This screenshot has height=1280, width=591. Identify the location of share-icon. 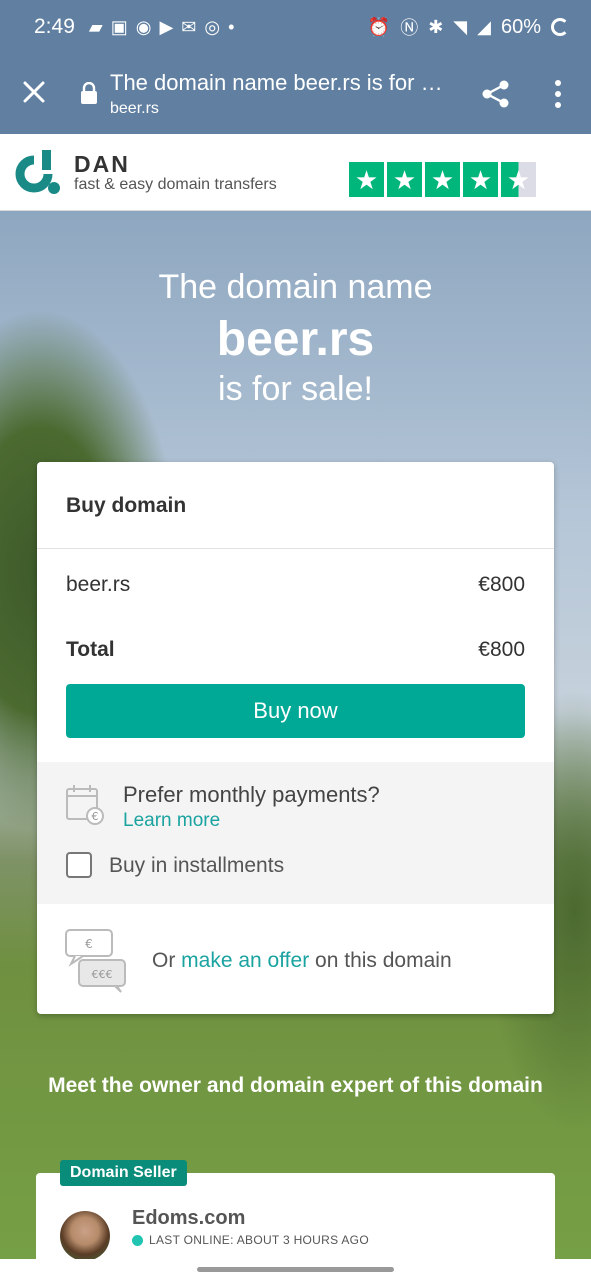
(496, 94).